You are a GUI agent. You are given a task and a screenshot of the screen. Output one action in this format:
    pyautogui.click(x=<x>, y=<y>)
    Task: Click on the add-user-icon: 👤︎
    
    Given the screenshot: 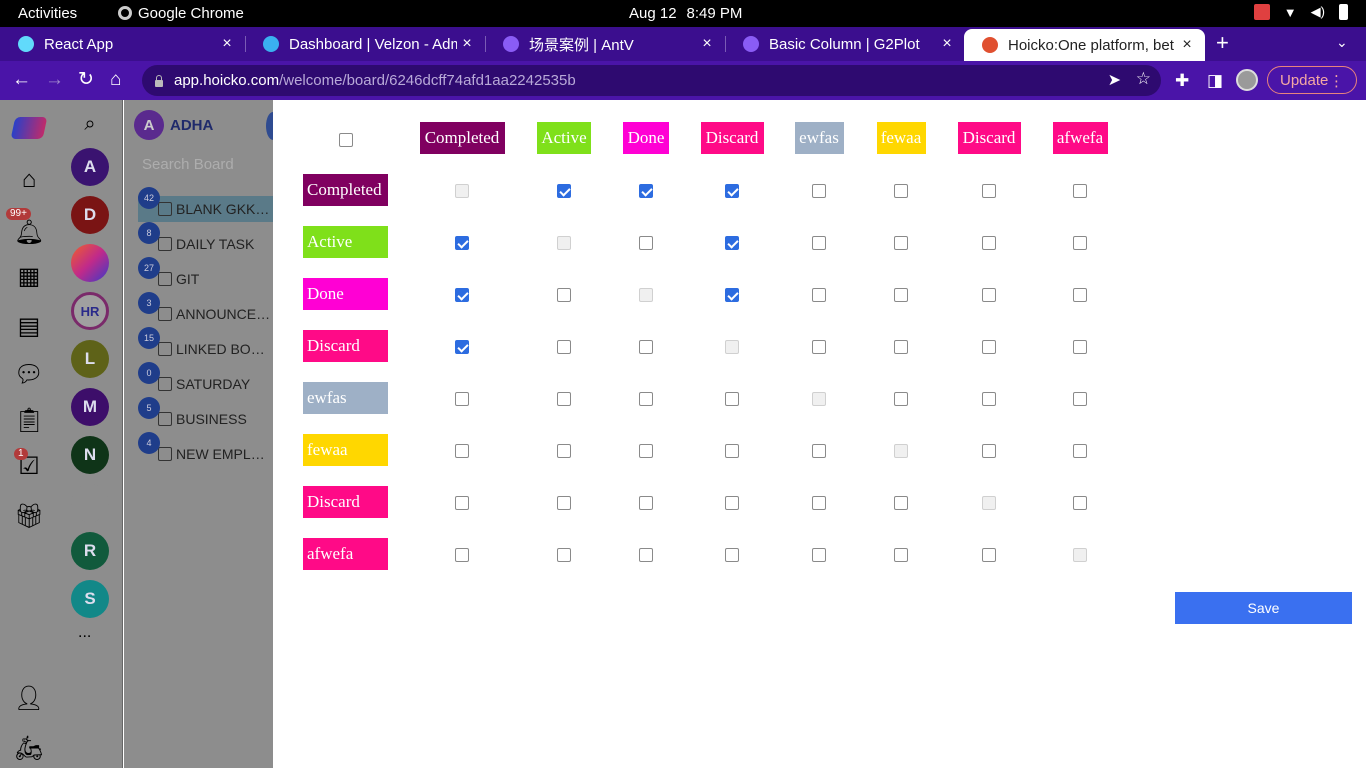 What is the action you would take?
    pyautogui.click(x=29, y=698)
    